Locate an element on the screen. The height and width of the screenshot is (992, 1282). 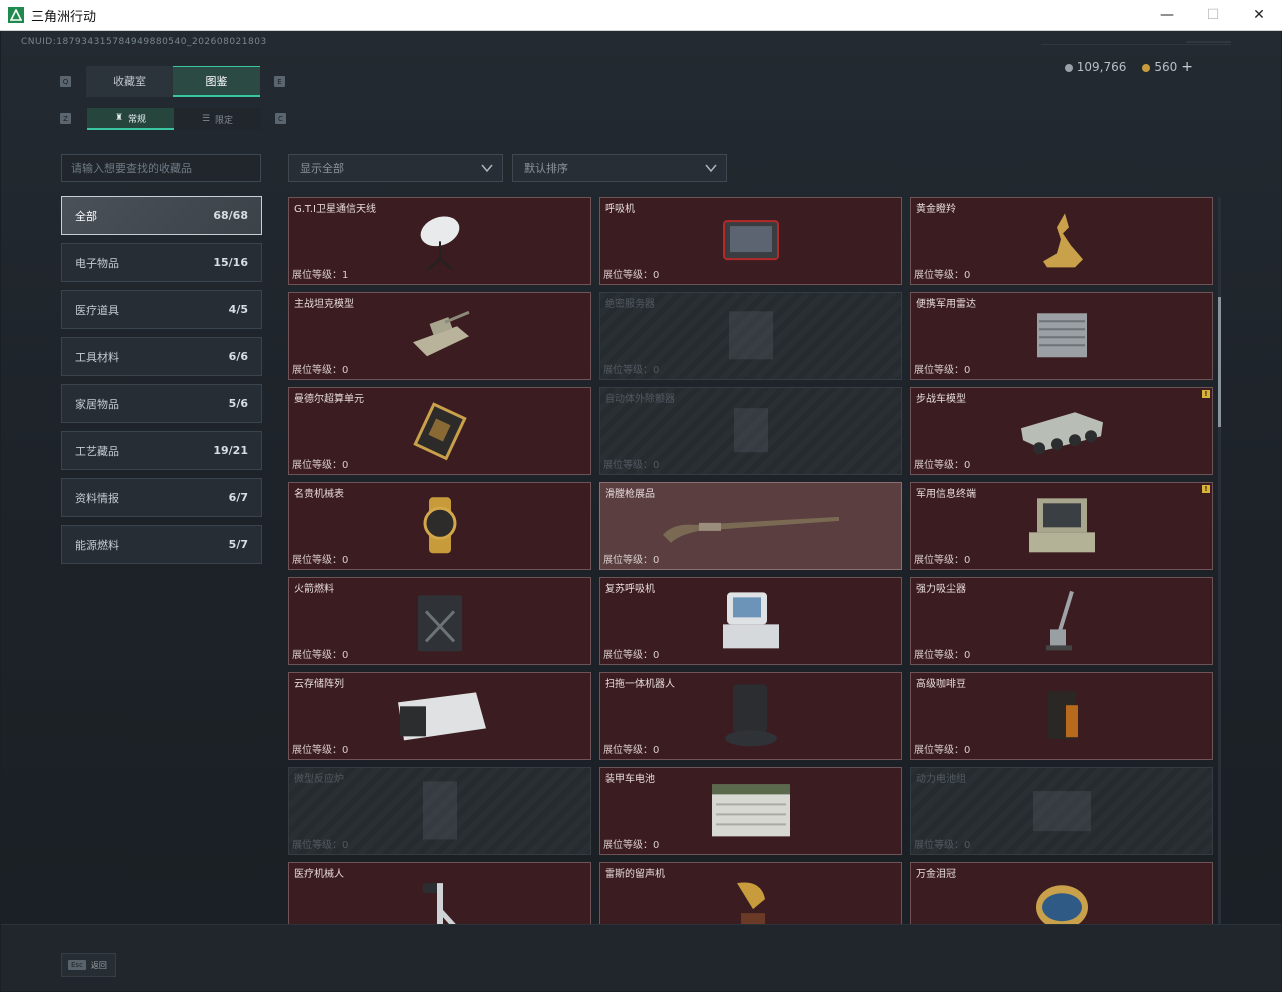
collection-card: 绝密服务器 展位等级：0 is located at coordinates (750, 336).